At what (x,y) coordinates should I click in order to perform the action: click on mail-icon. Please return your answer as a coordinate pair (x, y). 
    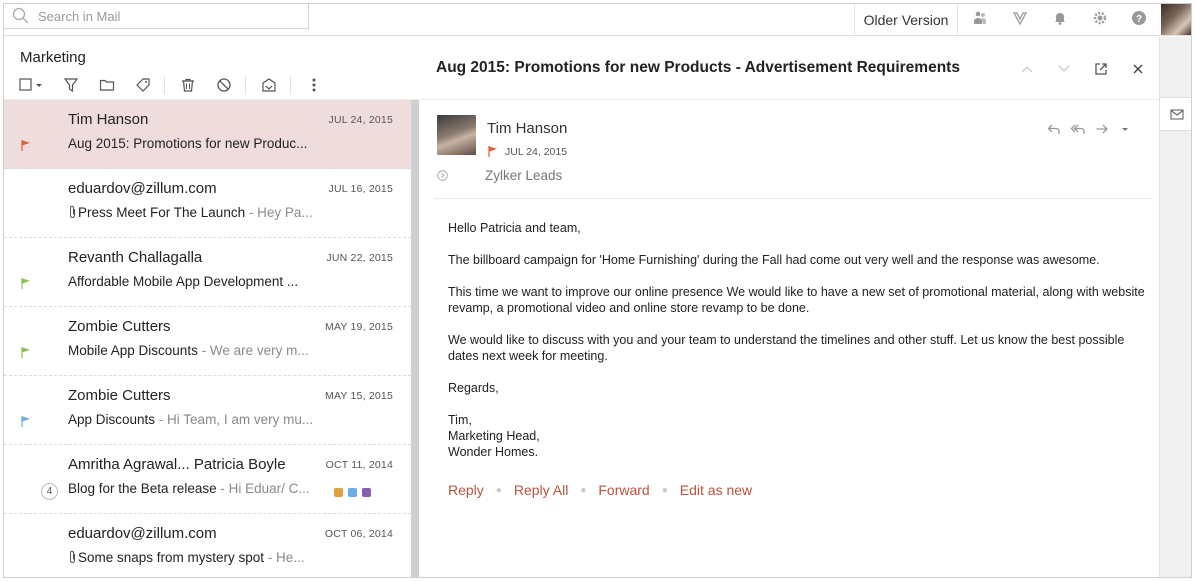
    Looking at the image, I should click on (1175, 114).